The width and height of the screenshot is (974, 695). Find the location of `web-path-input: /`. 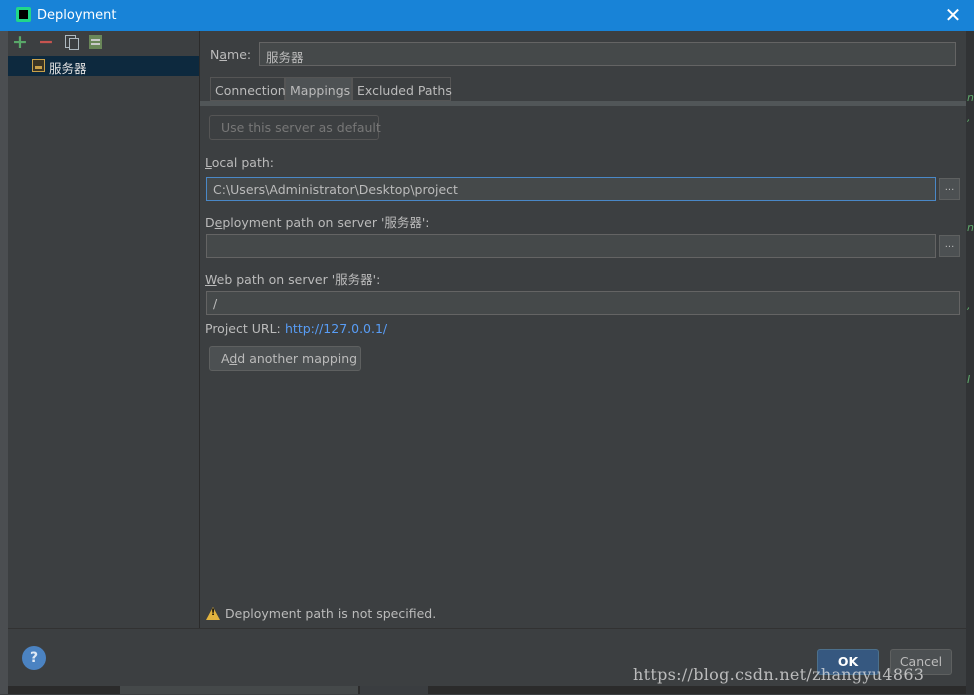

web-path-input: / is located at coordinates (583, 303).